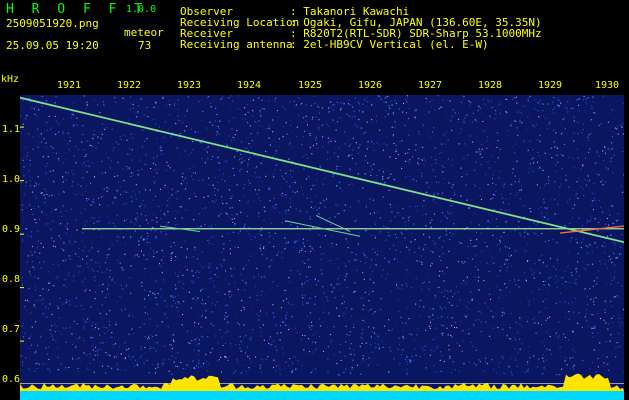 The height and width of the screenshot is (400, 629). What do you see at coordinates (11, 179) in the screenshot?
I see `y-tick-label: 1.0` at bounding box center [11, 179].